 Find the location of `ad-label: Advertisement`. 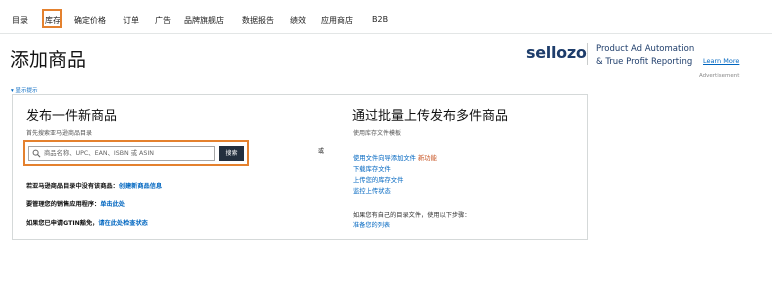

ad-label: Advertisement is located at coordinates (719, 76).